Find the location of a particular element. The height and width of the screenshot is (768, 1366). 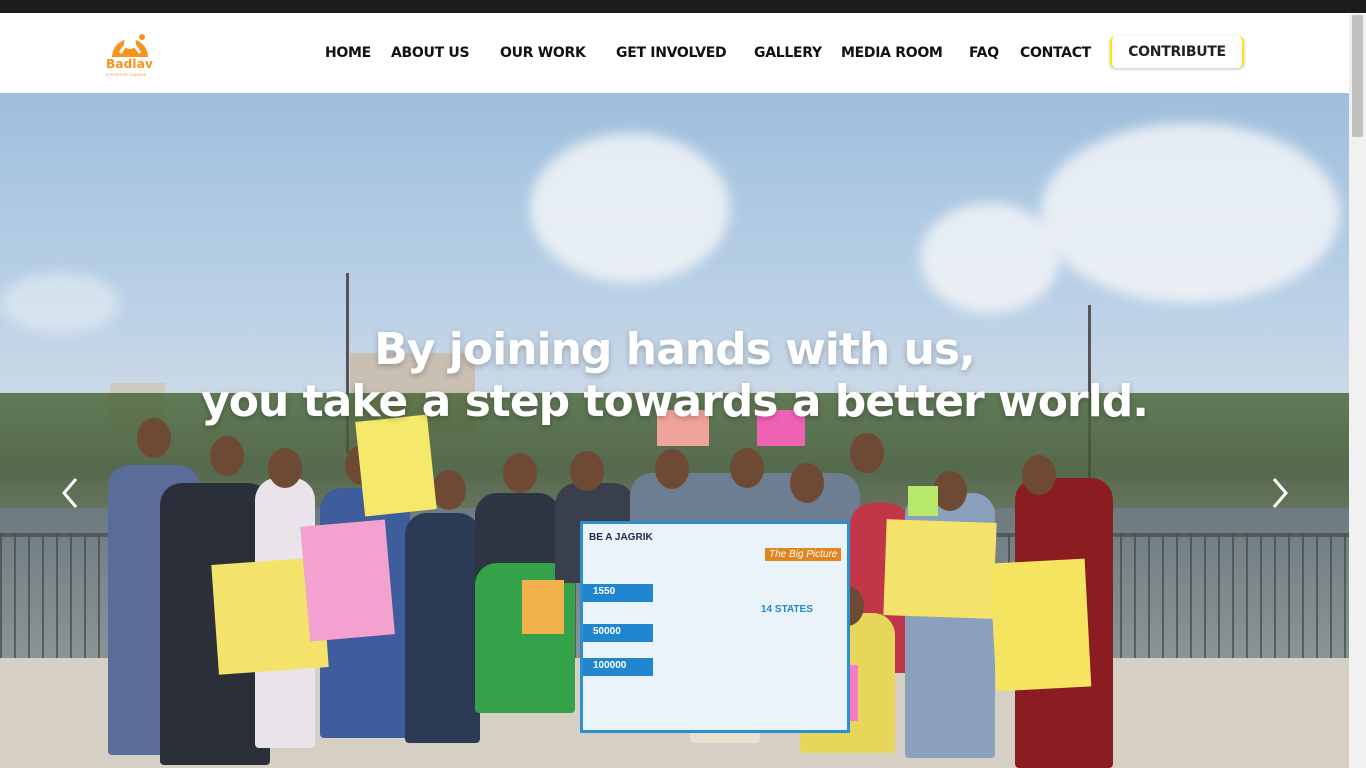

nav-about-us: ABOUT US is located at coordinates (430, 53).